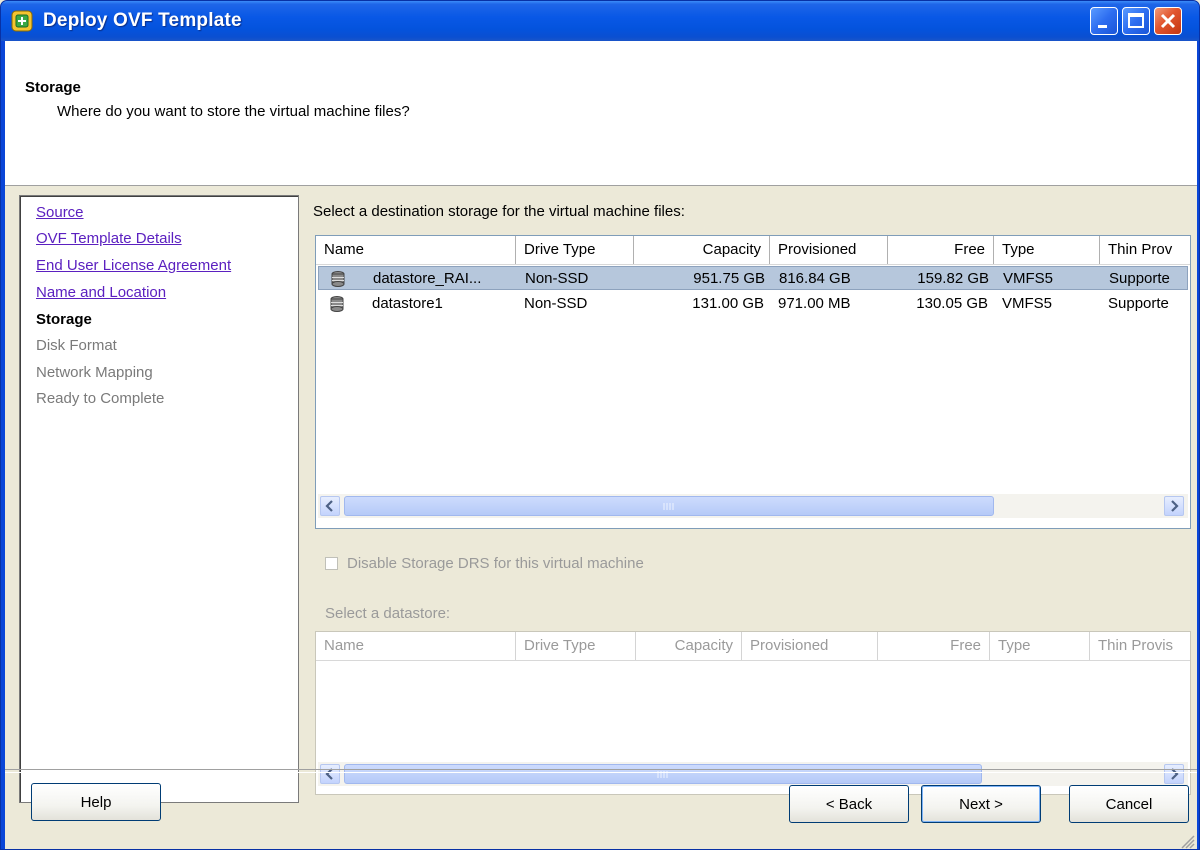  What do you see at coordinates (133, 265) in the screenshot?
I see `nav-step-eula: End User License Agreement` at bounding box center [133, 265].